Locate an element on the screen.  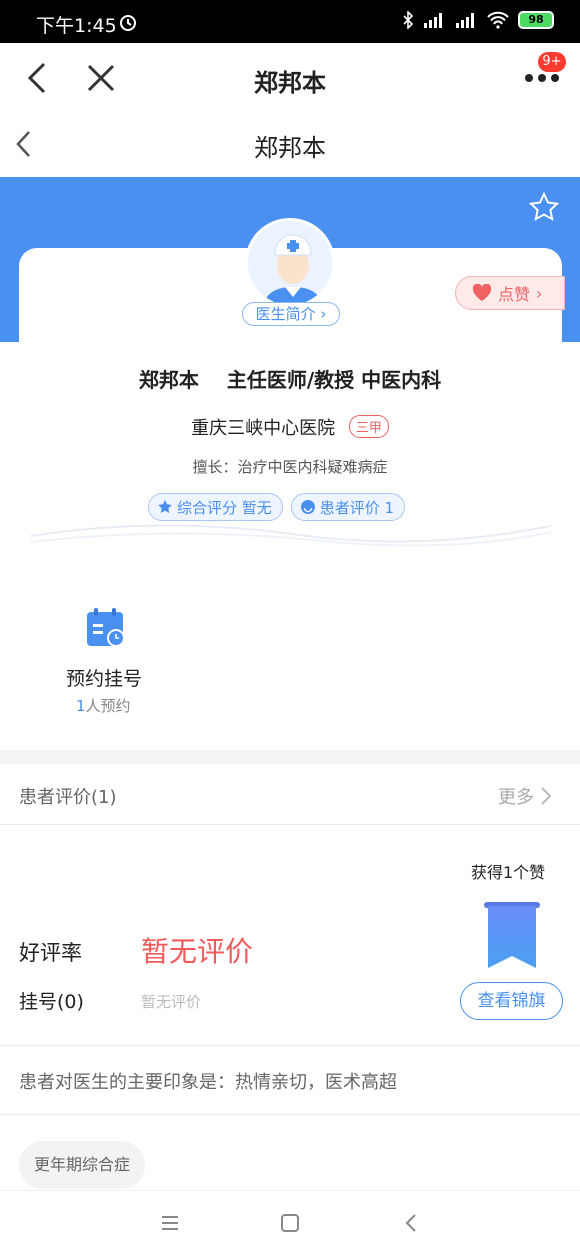
signal-icon is located at coordinates (433, 20).